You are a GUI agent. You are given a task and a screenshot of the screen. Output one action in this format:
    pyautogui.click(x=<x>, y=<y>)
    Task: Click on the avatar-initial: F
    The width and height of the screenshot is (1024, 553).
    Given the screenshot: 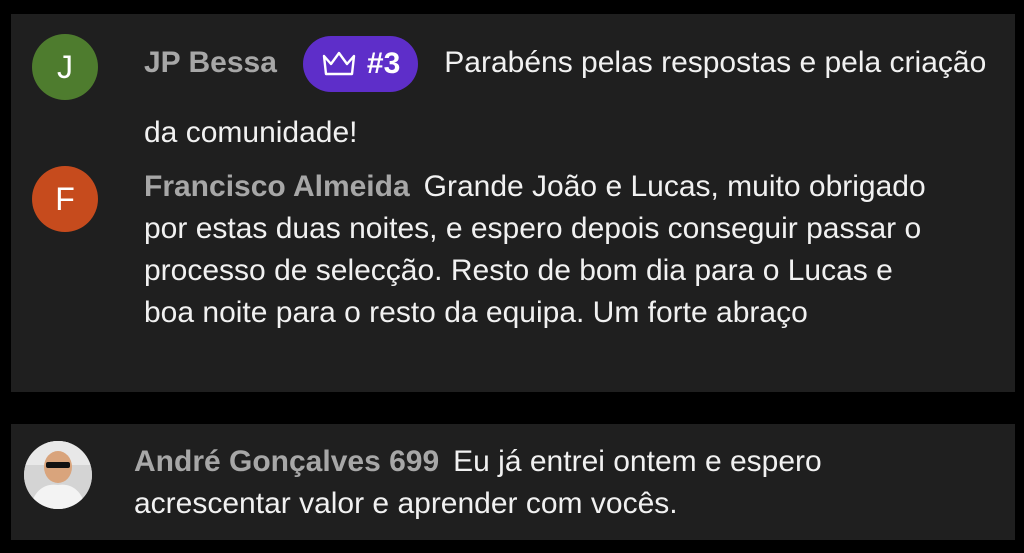 What is the action you would take?
    pyautogui.click(x=65, y=198)
    